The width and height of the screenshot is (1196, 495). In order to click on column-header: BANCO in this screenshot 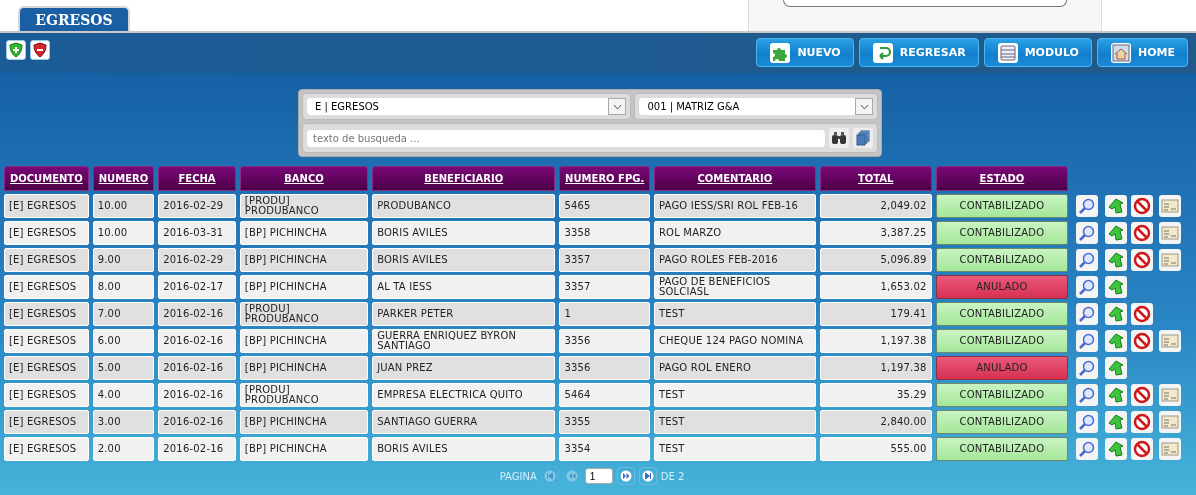, I will do `click(304, 178)`.